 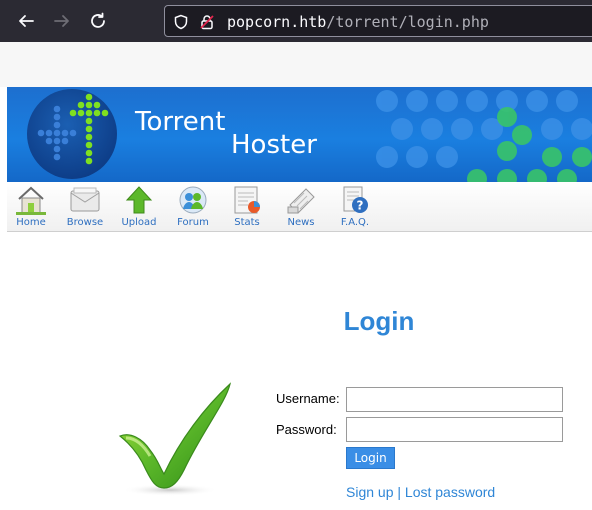 I want to click on username-label: Username:, so click(x=308, y=398).